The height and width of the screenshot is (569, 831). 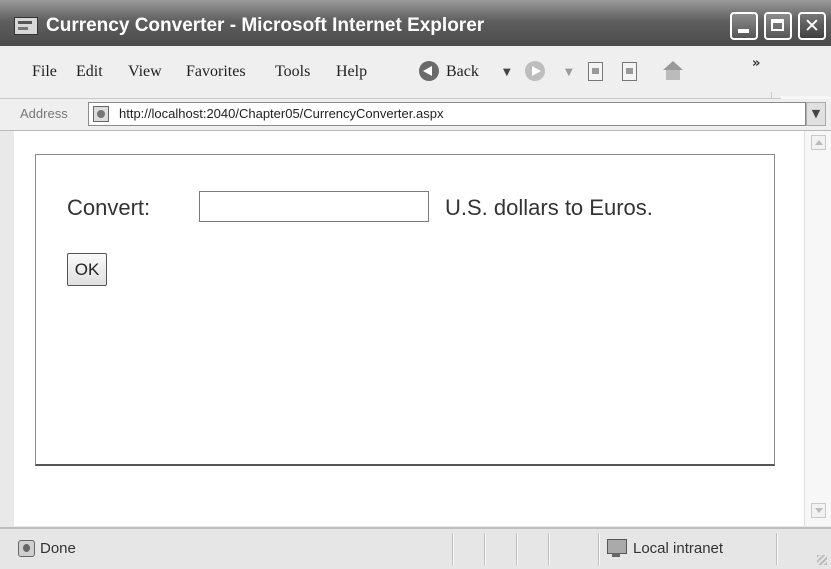 I want to click on convert-label: Convert:, so click(x=109, y=207).